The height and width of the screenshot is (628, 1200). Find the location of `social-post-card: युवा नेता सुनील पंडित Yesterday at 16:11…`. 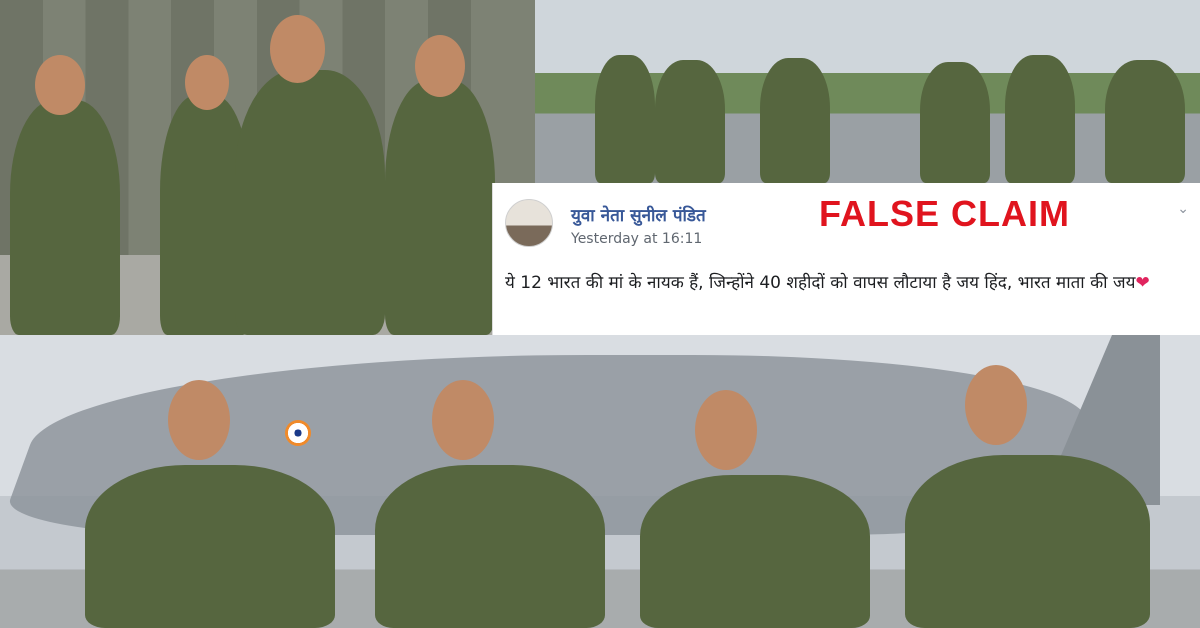

social-post-card: युवा नेता सुनील पंडित Yesterday at 16:11… is located at coordinates (846, 259).